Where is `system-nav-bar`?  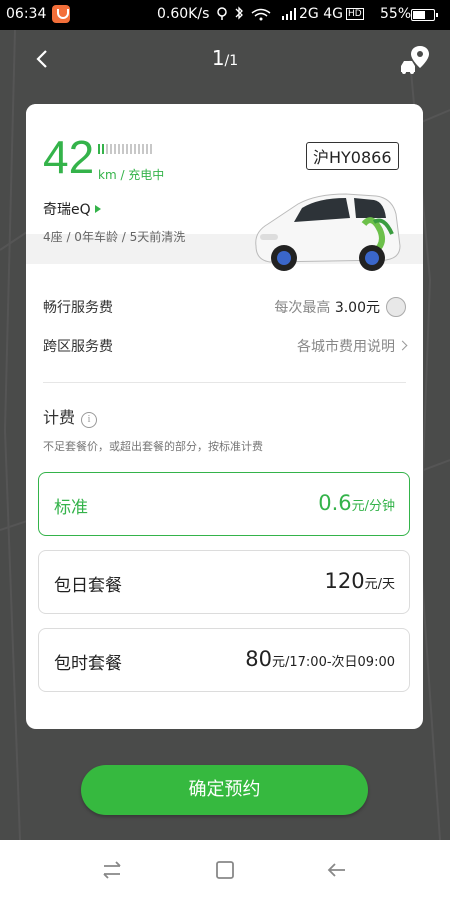 system-nav-bar is located at coordinates (225, 870).